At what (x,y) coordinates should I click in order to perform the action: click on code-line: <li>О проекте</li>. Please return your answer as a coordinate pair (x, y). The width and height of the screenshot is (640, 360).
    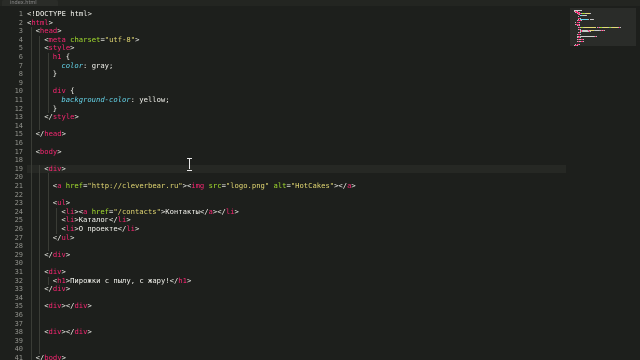
    Looking at the image, I should click on (296, 229).